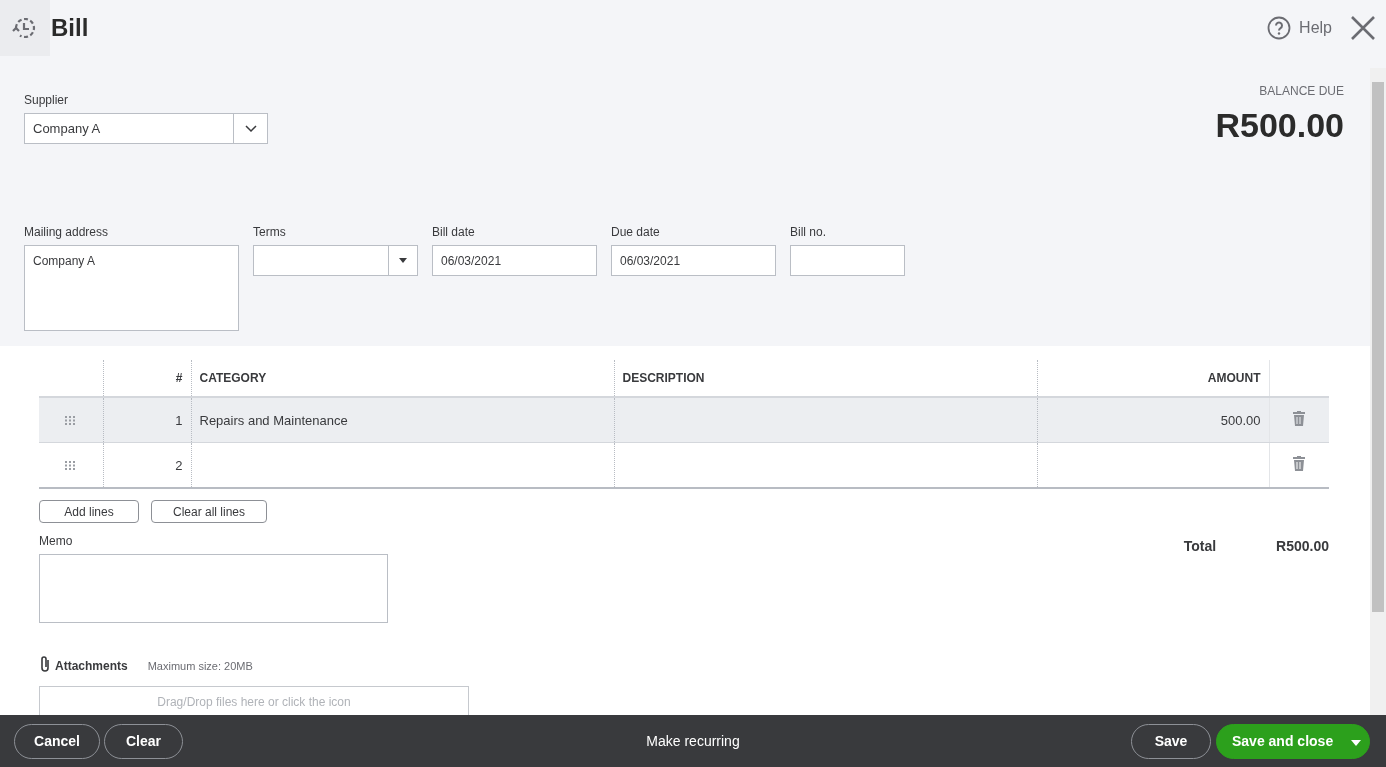 The image size is (1386, 767). I want to click on help-link: Help, so click(1299, 28).